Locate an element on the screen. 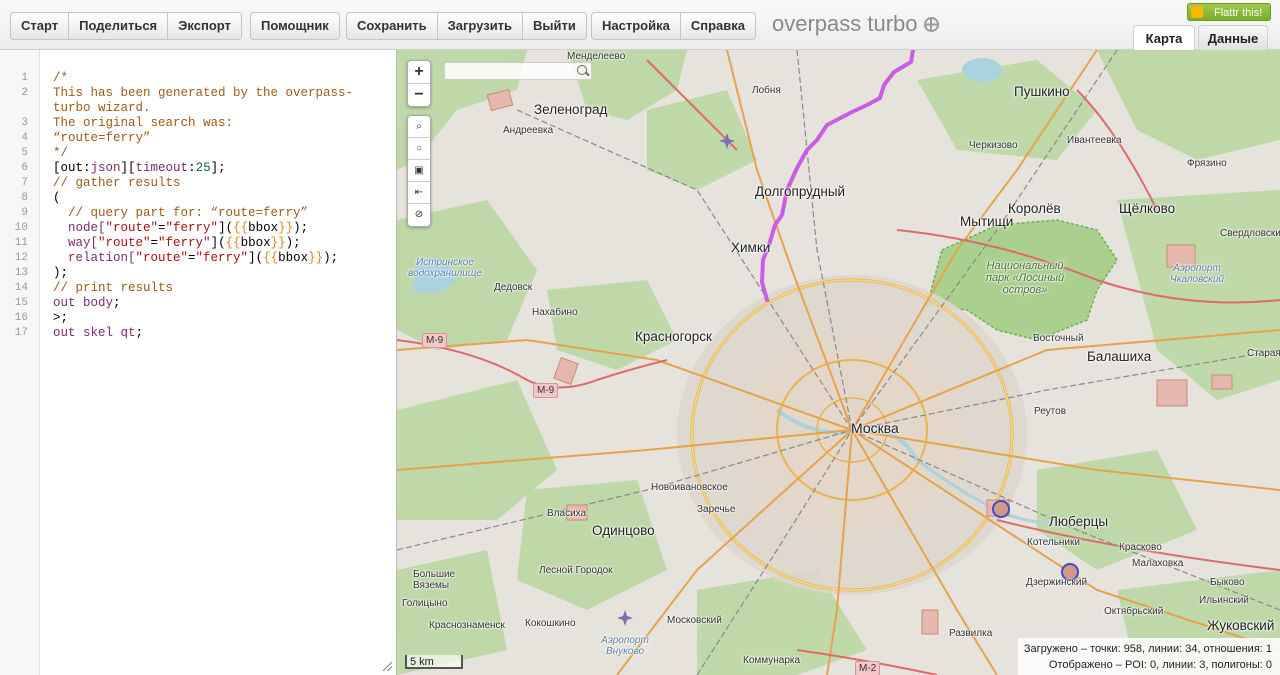  code-line: out body; is located at coordinates (87, 303).